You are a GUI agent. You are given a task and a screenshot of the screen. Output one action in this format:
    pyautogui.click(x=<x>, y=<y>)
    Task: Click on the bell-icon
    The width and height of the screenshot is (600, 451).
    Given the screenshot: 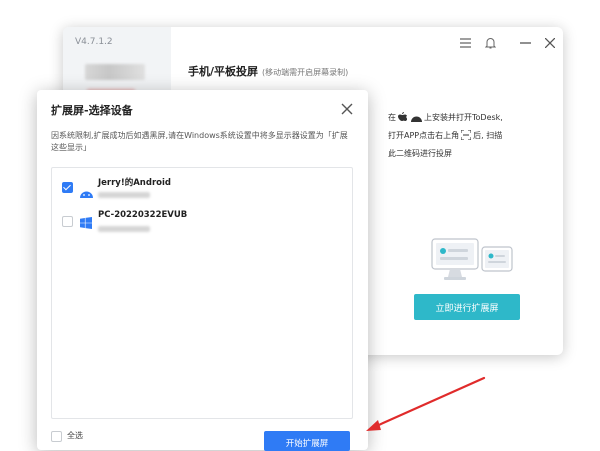 What is the action you would take?
    pyautogui.click(x=490, y=43)
    